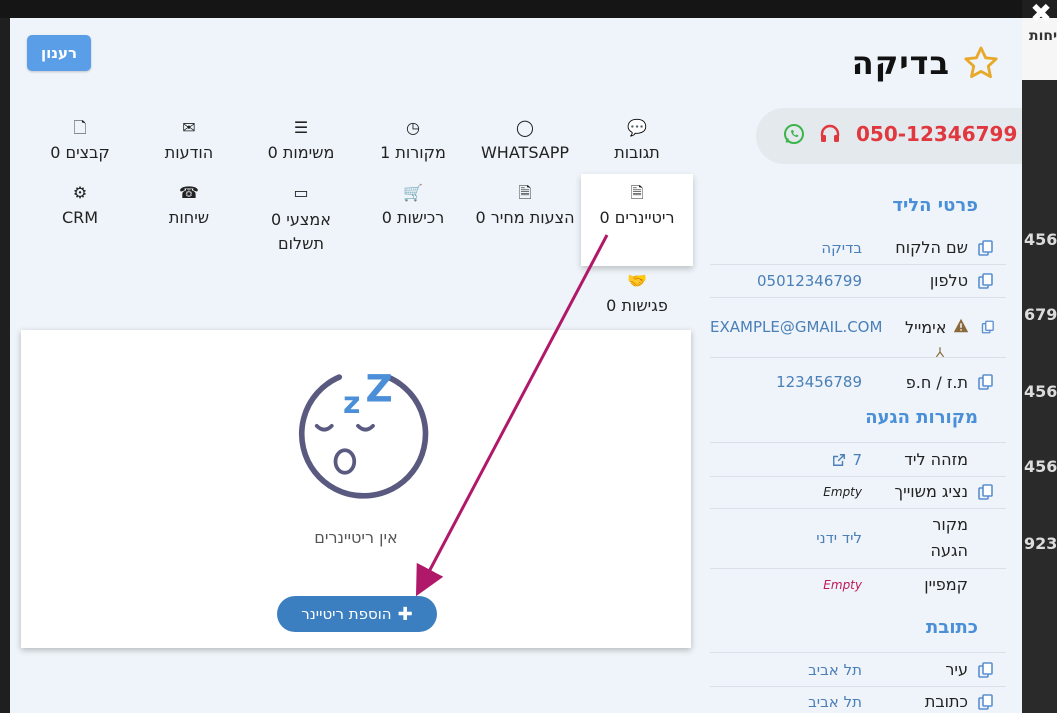  Describe the element at coordinates (80, 152) in the screenshot. I see `tab-label: 0 קבצים` at that location.